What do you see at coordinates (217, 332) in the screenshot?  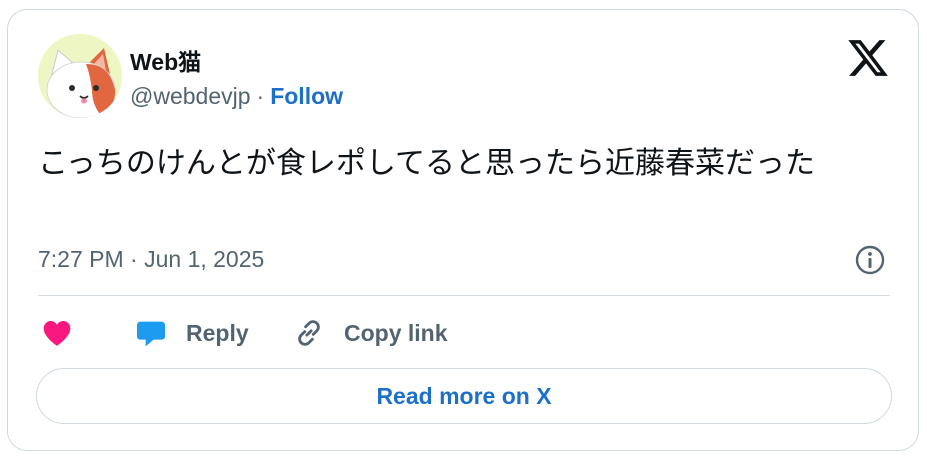 I see `reply-label: Reply` at bounding box center [217, 332].